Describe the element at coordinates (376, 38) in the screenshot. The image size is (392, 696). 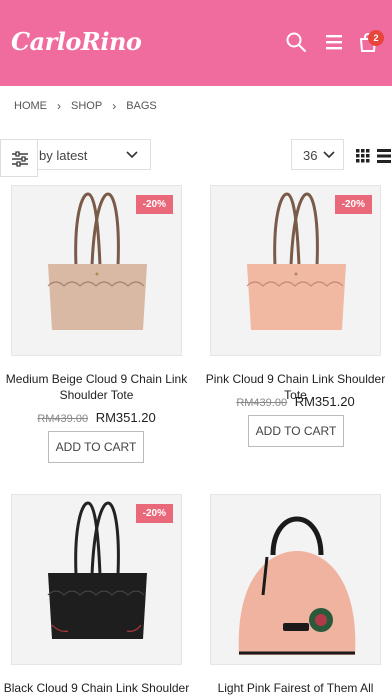
I see `cart-count-badge: 2` at that location.